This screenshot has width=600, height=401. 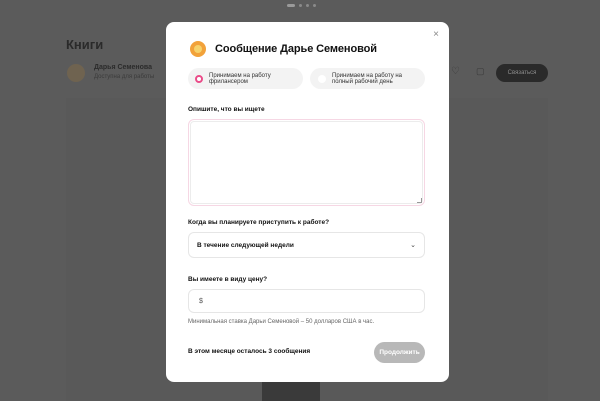 I want to click on description-textarea, so click(x=306, y=162).